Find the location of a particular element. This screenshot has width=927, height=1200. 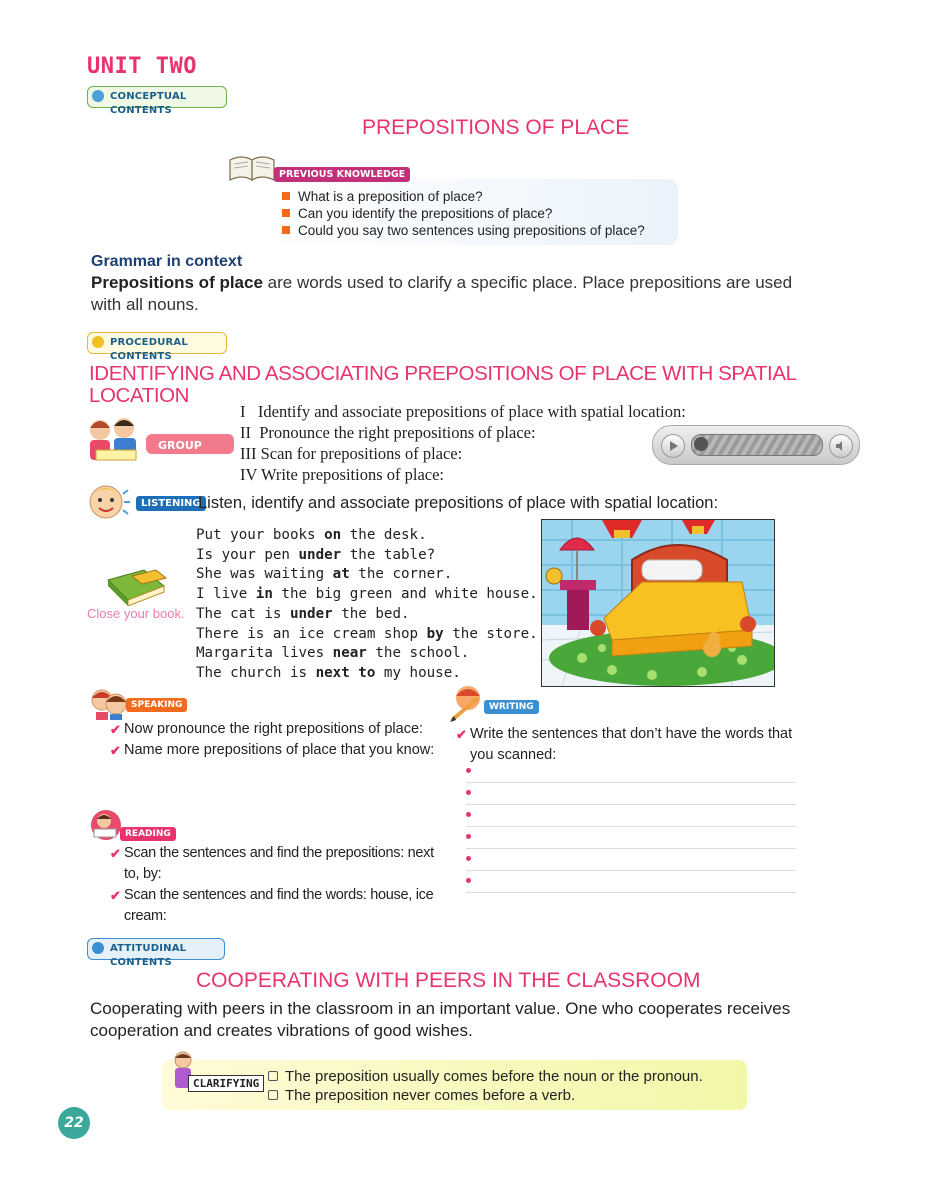

attitudinal-title: COOPERATING WITH PEERS IN THE CLASSROOM is located at coordinates (448, 980).